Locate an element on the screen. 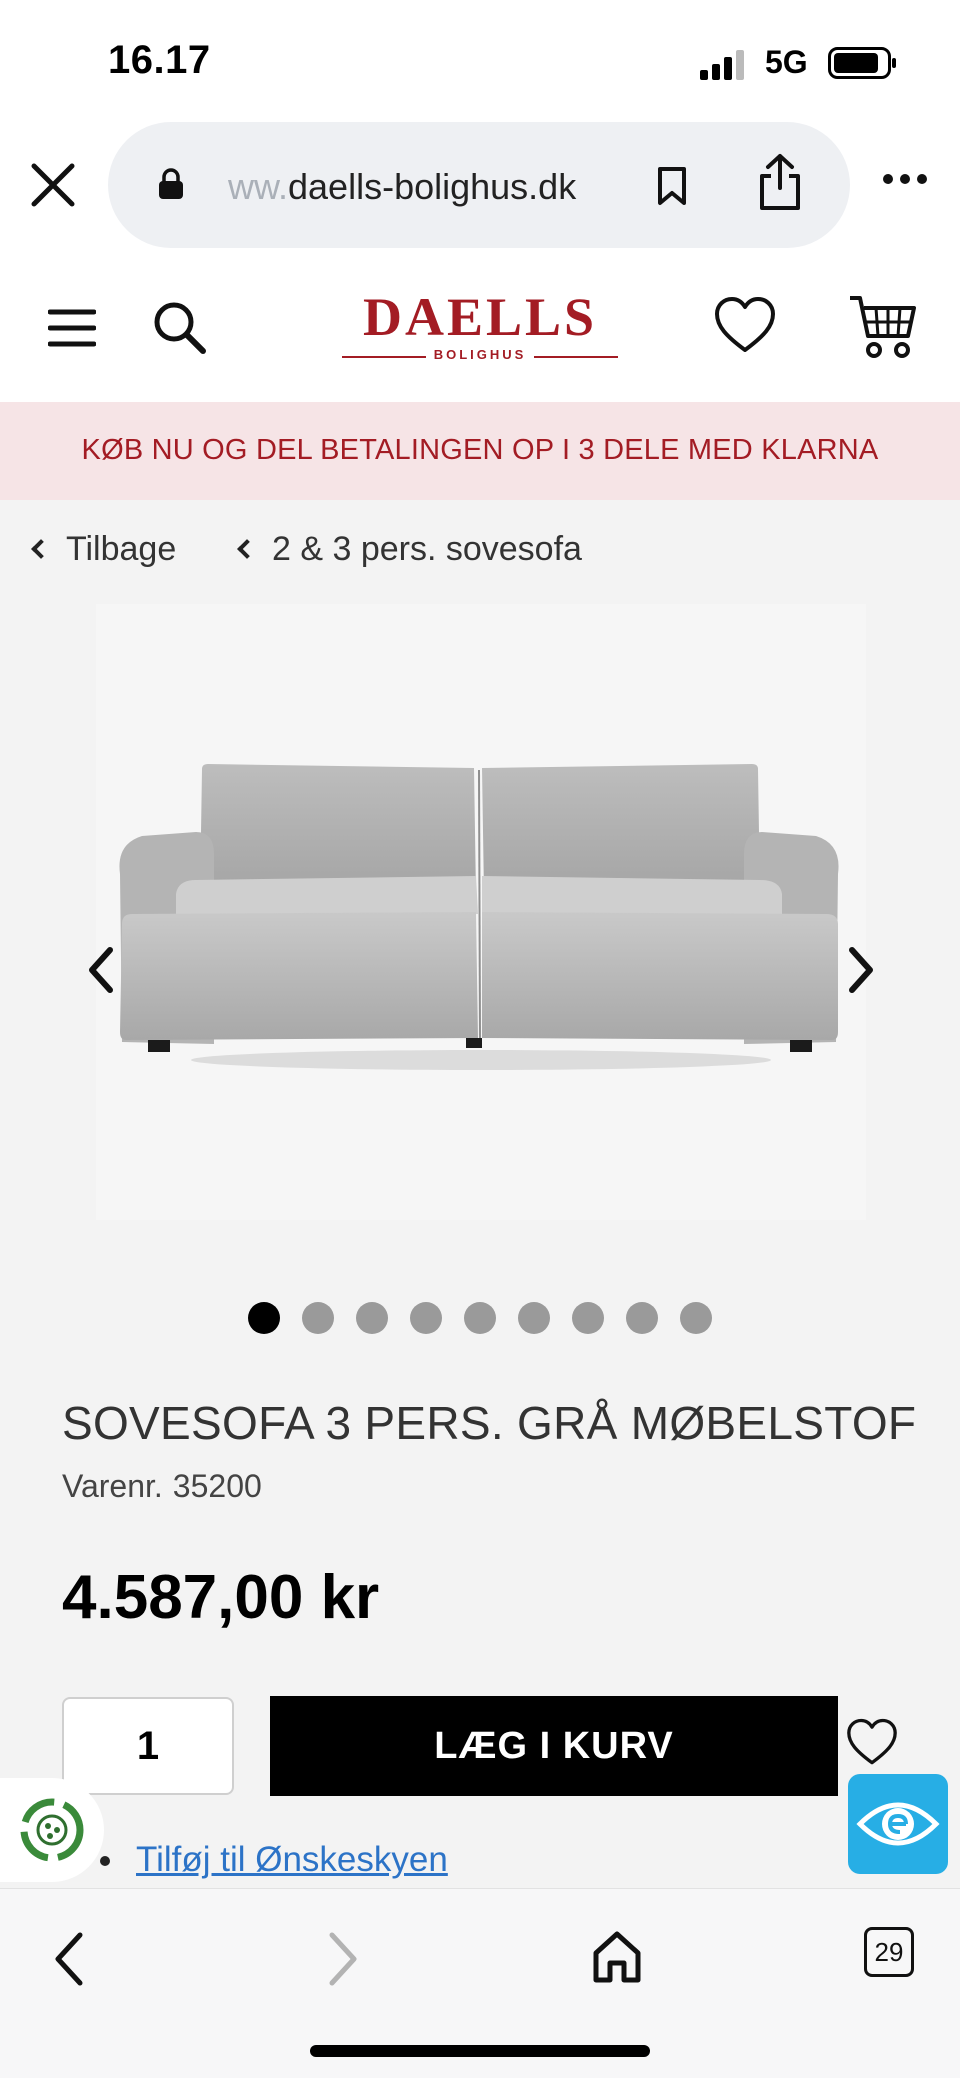  browser-toolbar: 29 is located at coordinates (480, 1983).